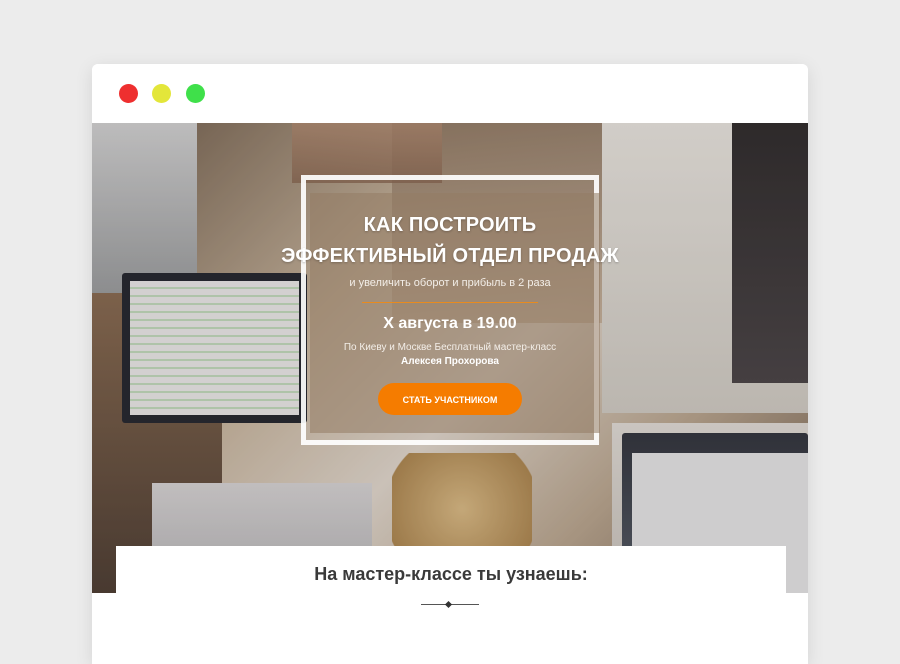 Image resolution: width=900 pixels, height=664 pixels. What do you see at coordinates (450, 241) in the screenshot?
I see `hero-title: КАК ПОСТРОИТЬ ЭФФЕКТИВНЫЙ ОТДЕЛ ПРОДАЖ` at bounding box center [450, 241].